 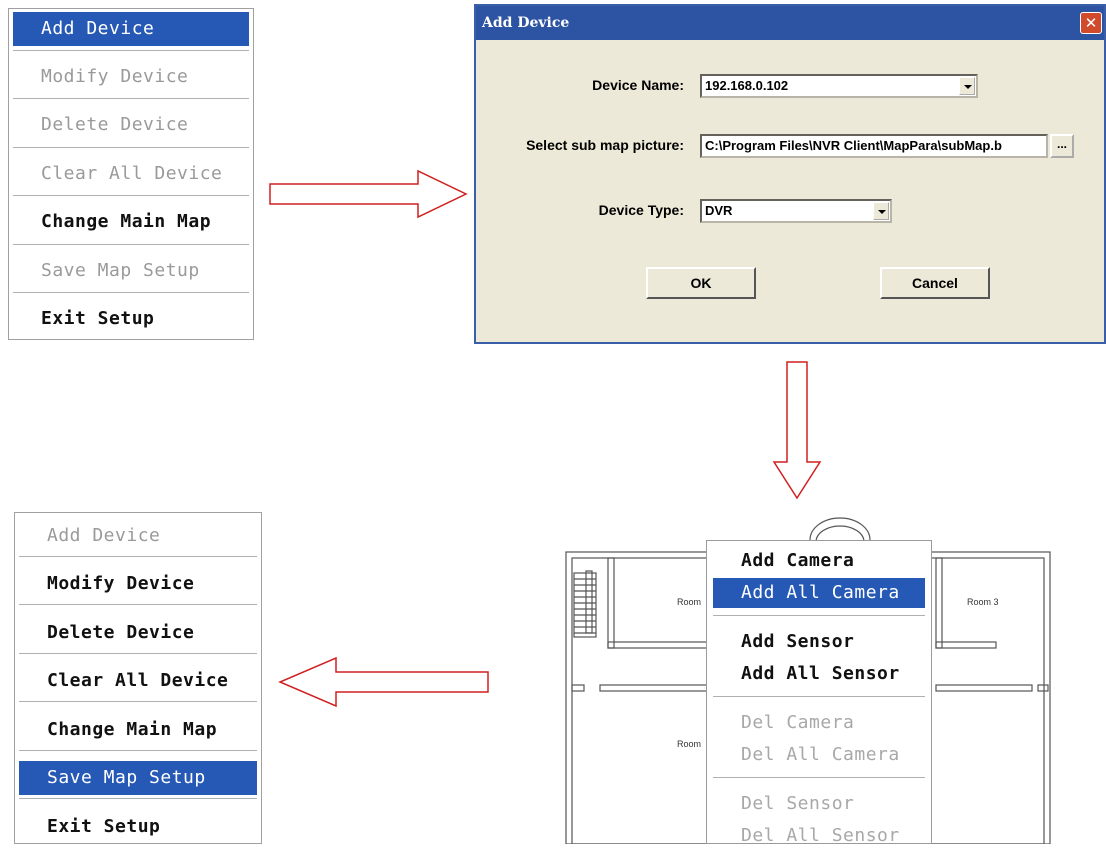 What do you see at coordinates (797, 430) in the screenshot?
I see `arrow-down-icon` at bounding box center [797, 430].